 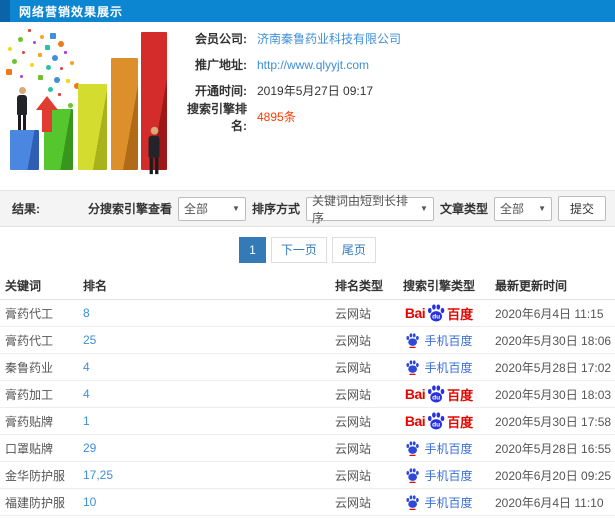 I want to click on engine-view-select: 全部 ▼, so click(x=211, y=208).